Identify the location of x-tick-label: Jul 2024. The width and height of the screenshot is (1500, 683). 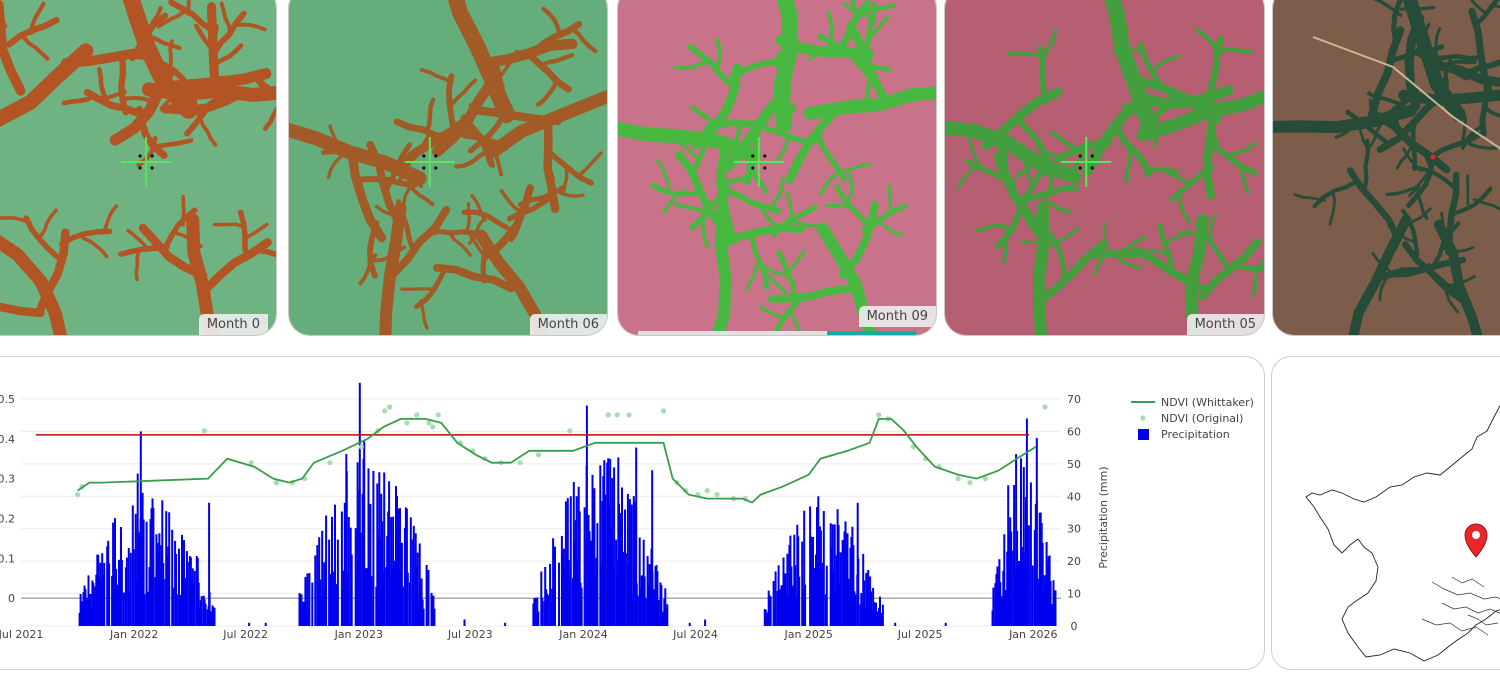
(695, 634).